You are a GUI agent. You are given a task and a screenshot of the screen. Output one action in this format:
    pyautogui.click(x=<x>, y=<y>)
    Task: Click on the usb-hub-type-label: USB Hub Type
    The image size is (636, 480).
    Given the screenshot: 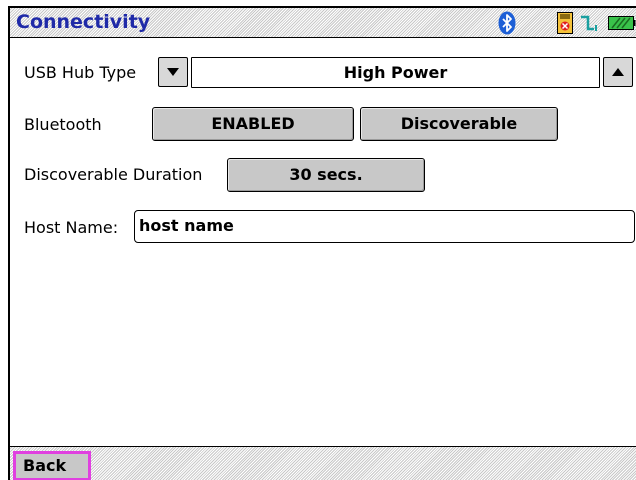 What is the action you would take?
    pyautogui.click(x=80, y=72)
    